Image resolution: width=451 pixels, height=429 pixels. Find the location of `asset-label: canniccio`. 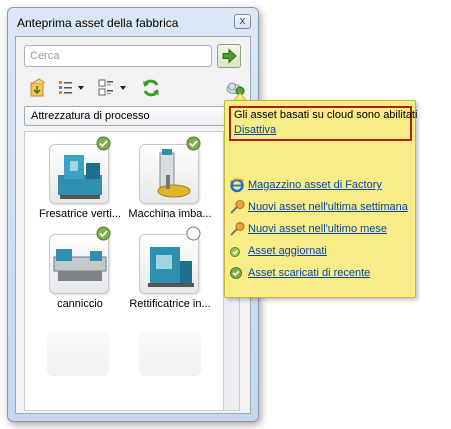

asset-label: canniccio is located at coordinates (80, 304).